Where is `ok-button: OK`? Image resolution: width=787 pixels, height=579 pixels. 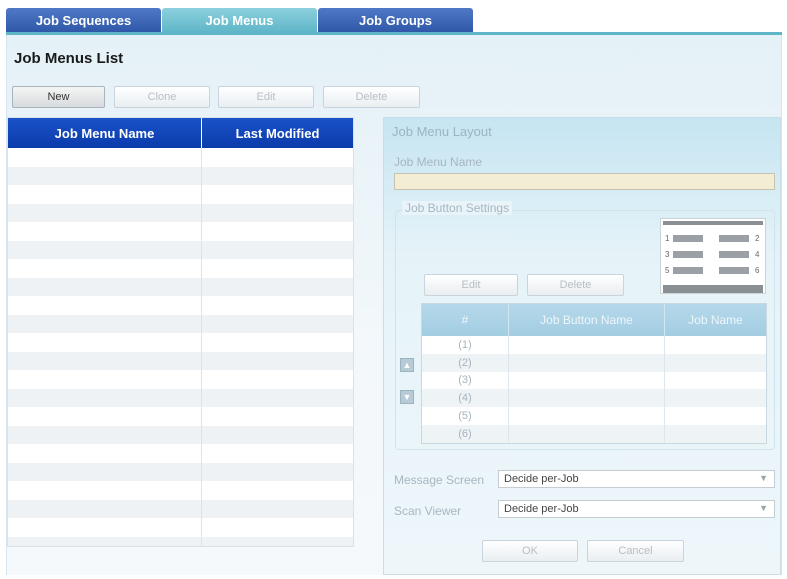 ok-button: OK is located at coordinates (530, 551).